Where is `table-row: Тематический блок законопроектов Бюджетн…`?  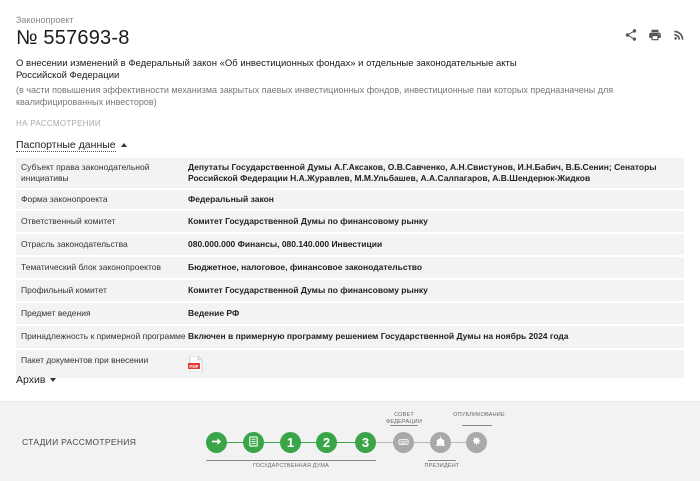 table-row: Тематический блок законопроектов Бюджетн… is located at coordinates (350, 268).